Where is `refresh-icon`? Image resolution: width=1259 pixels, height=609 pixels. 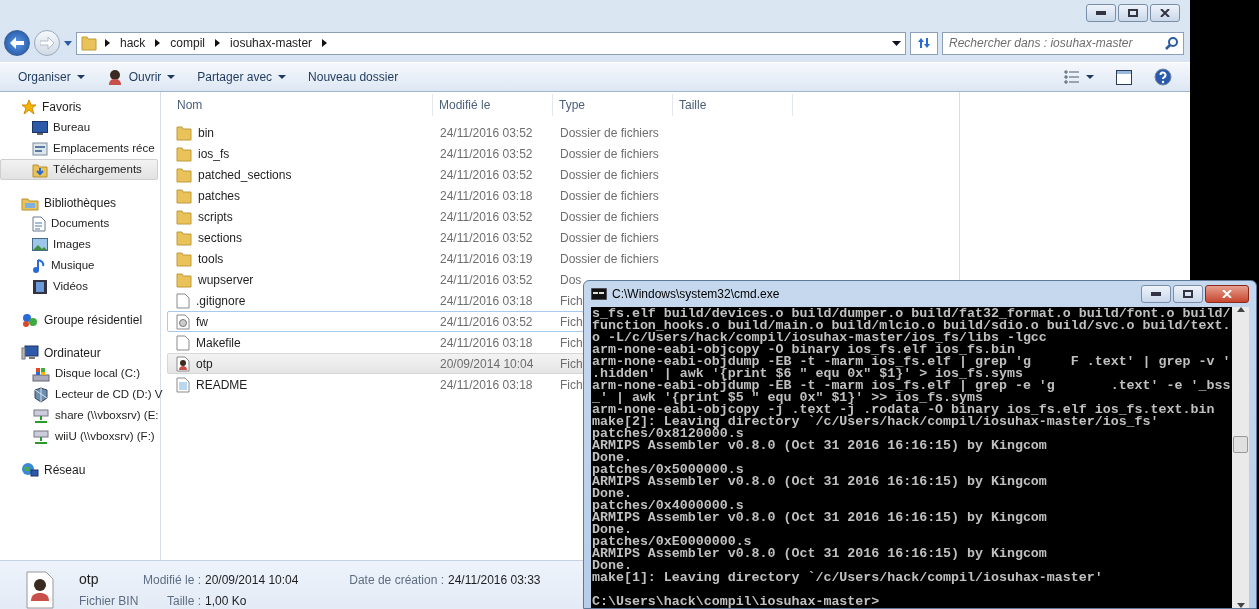 refresh-icon is located at coordinates (924, 43).